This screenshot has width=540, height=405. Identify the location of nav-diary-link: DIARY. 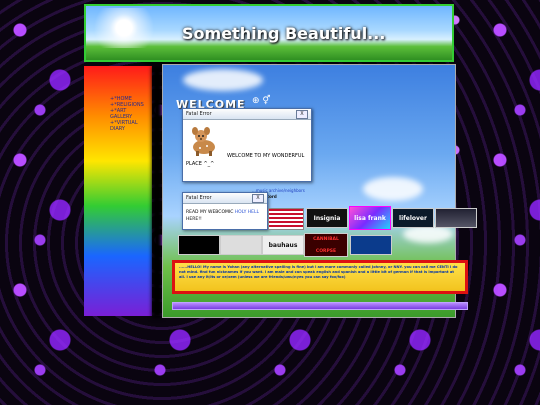
(140, 129).